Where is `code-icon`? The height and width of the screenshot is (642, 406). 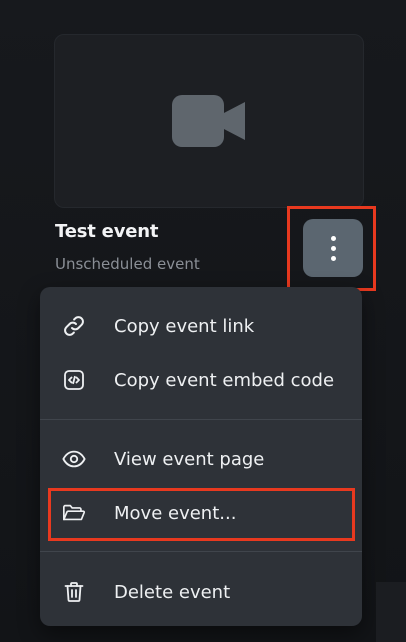
code-icon is located at coordinates (74, 380).